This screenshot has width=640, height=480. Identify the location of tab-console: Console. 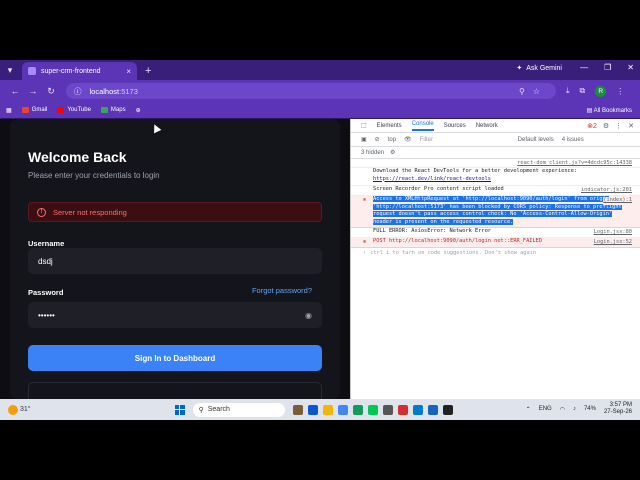
(422, 126).